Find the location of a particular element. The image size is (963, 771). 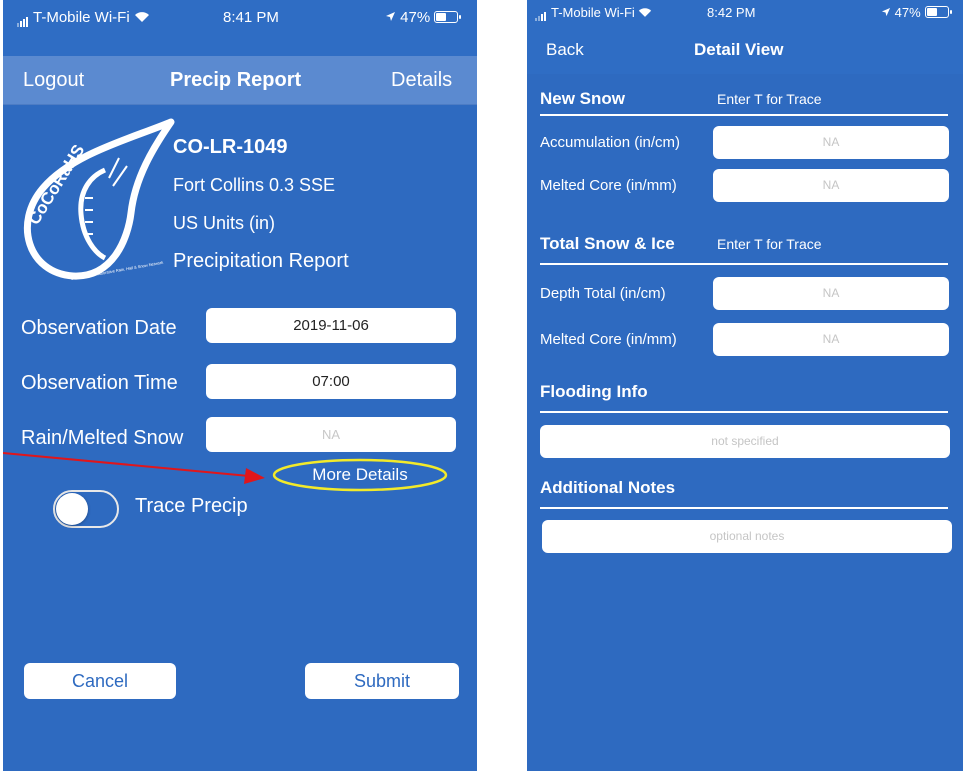

nav-bar: Logout Precip Report Details is located at coordinates (240, 80).